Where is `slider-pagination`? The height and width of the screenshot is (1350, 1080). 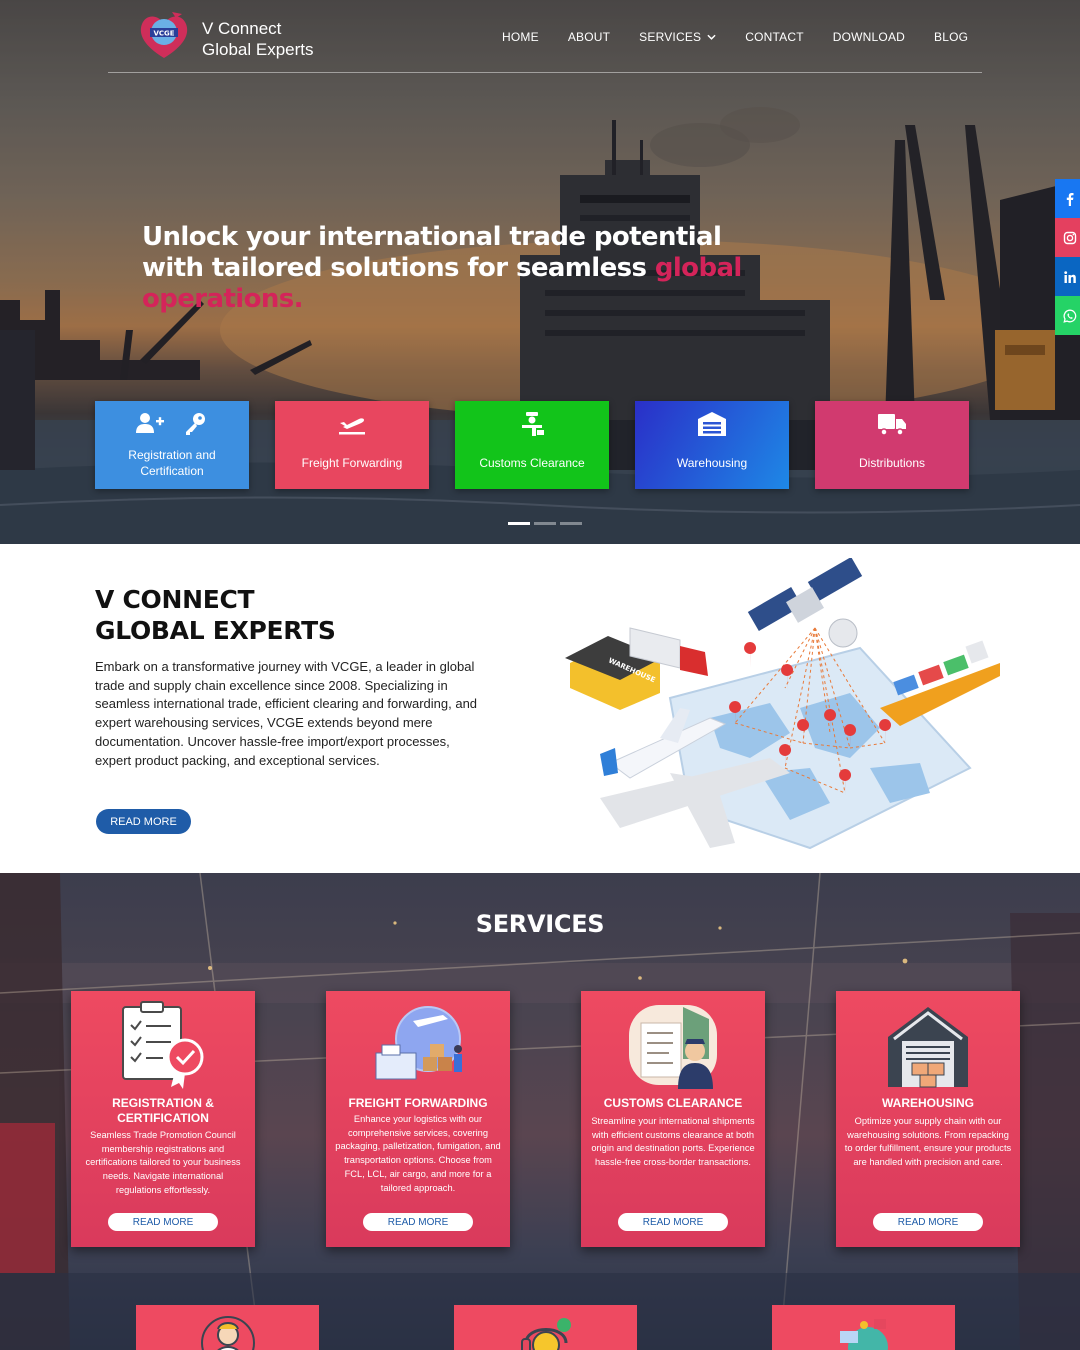
slider-pagination is located at coordinates (545, 523).